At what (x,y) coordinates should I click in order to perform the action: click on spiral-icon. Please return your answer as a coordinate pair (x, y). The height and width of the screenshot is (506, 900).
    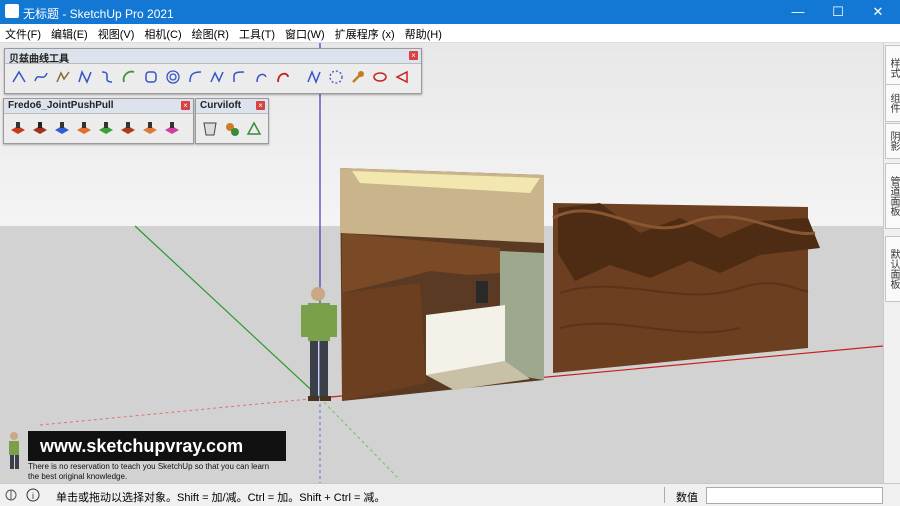
    Looking at the image, I should click on (172, 76).